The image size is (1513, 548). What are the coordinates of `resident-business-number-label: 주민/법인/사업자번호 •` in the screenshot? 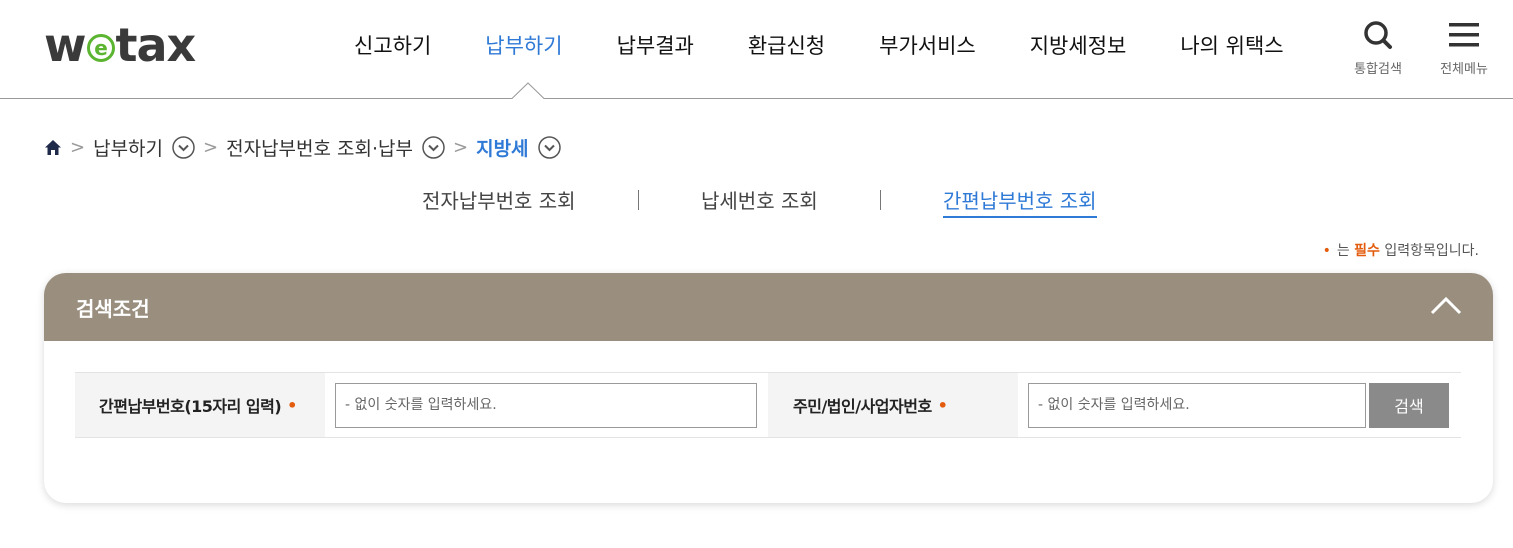 It's located at (893, 405).